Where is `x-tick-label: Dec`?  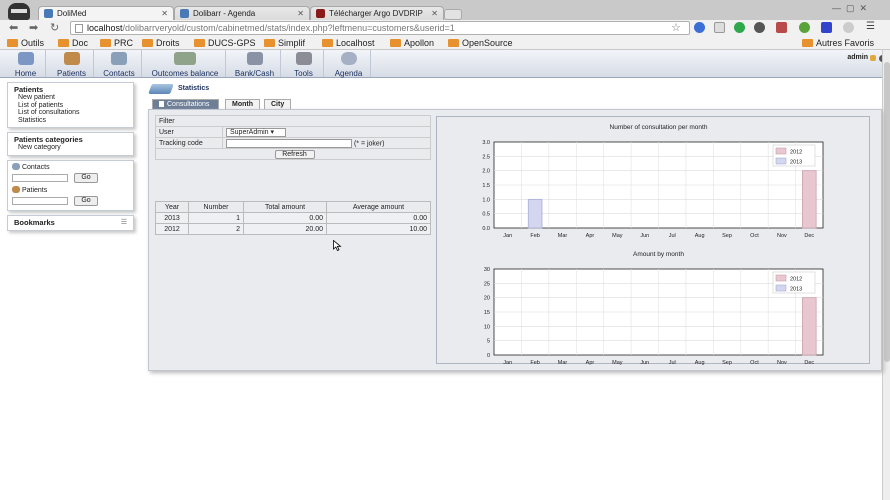
x-tick-label: Dec is located at coordinates (809, 236).